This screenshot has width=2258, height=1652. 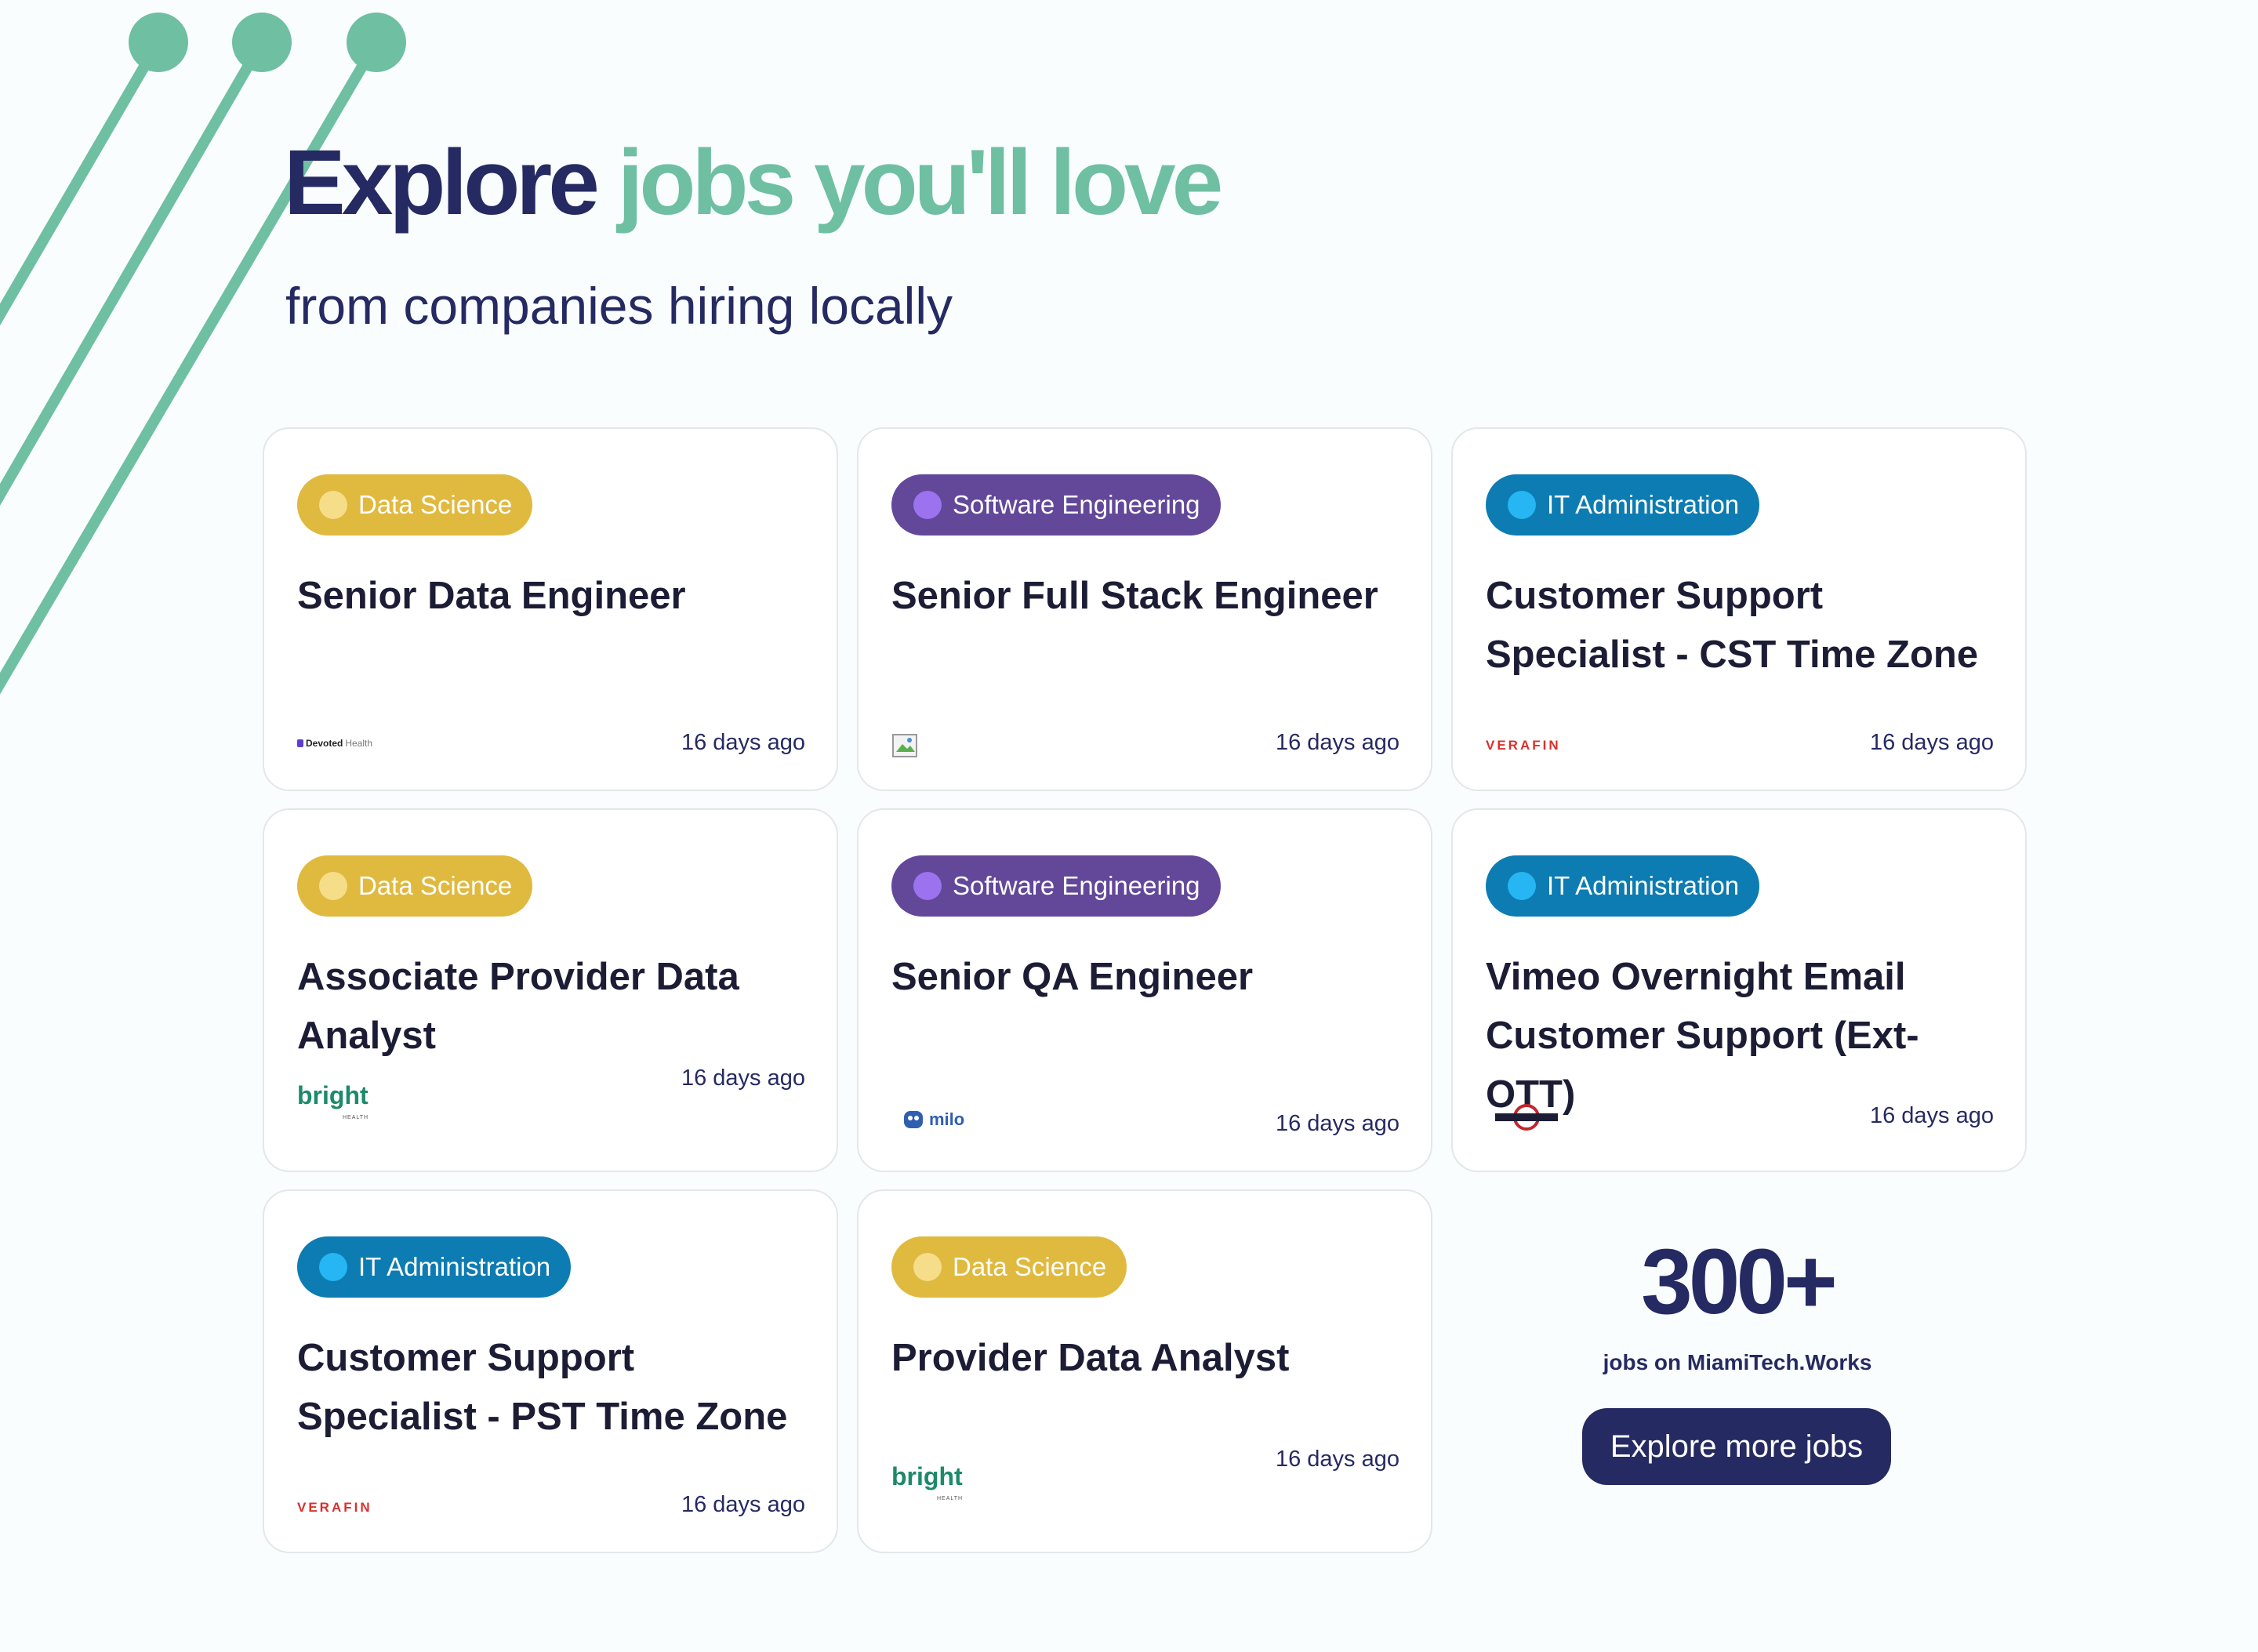 I want to click on page-title: Explore jobs you'll love, so click(x=754, y=182).